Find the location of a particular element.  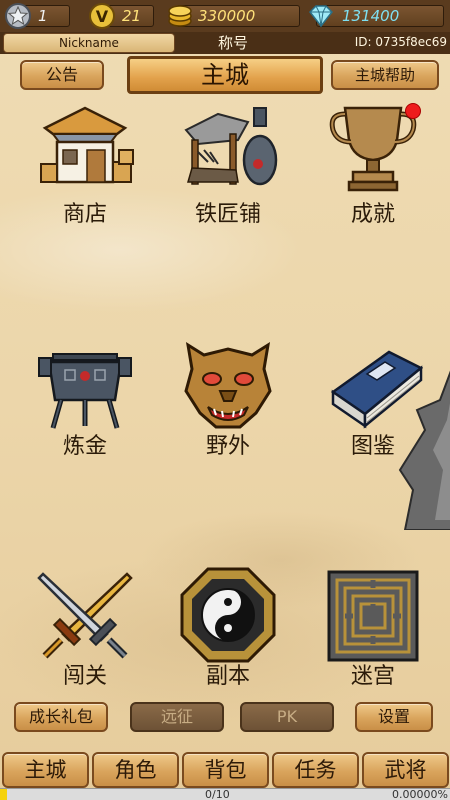

building-codex: 图鉴 is located at coordinates (373, 415).